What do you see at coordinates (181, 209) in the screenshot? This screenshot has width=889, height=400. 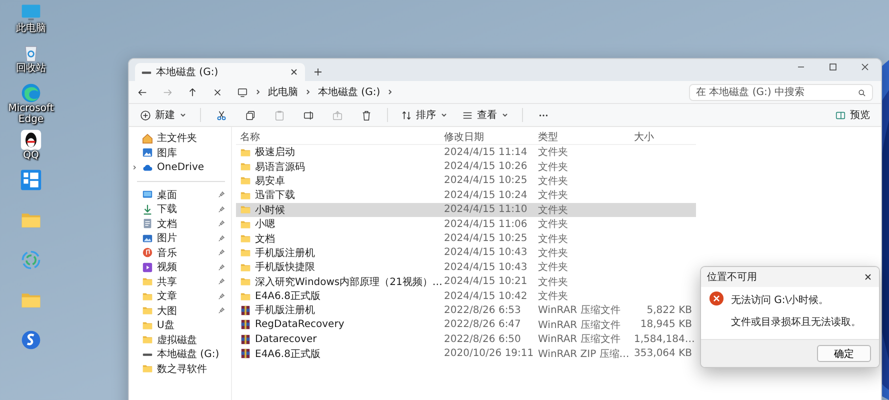 I see `sidebar-item: 下载` at bounding box center [181, 209].